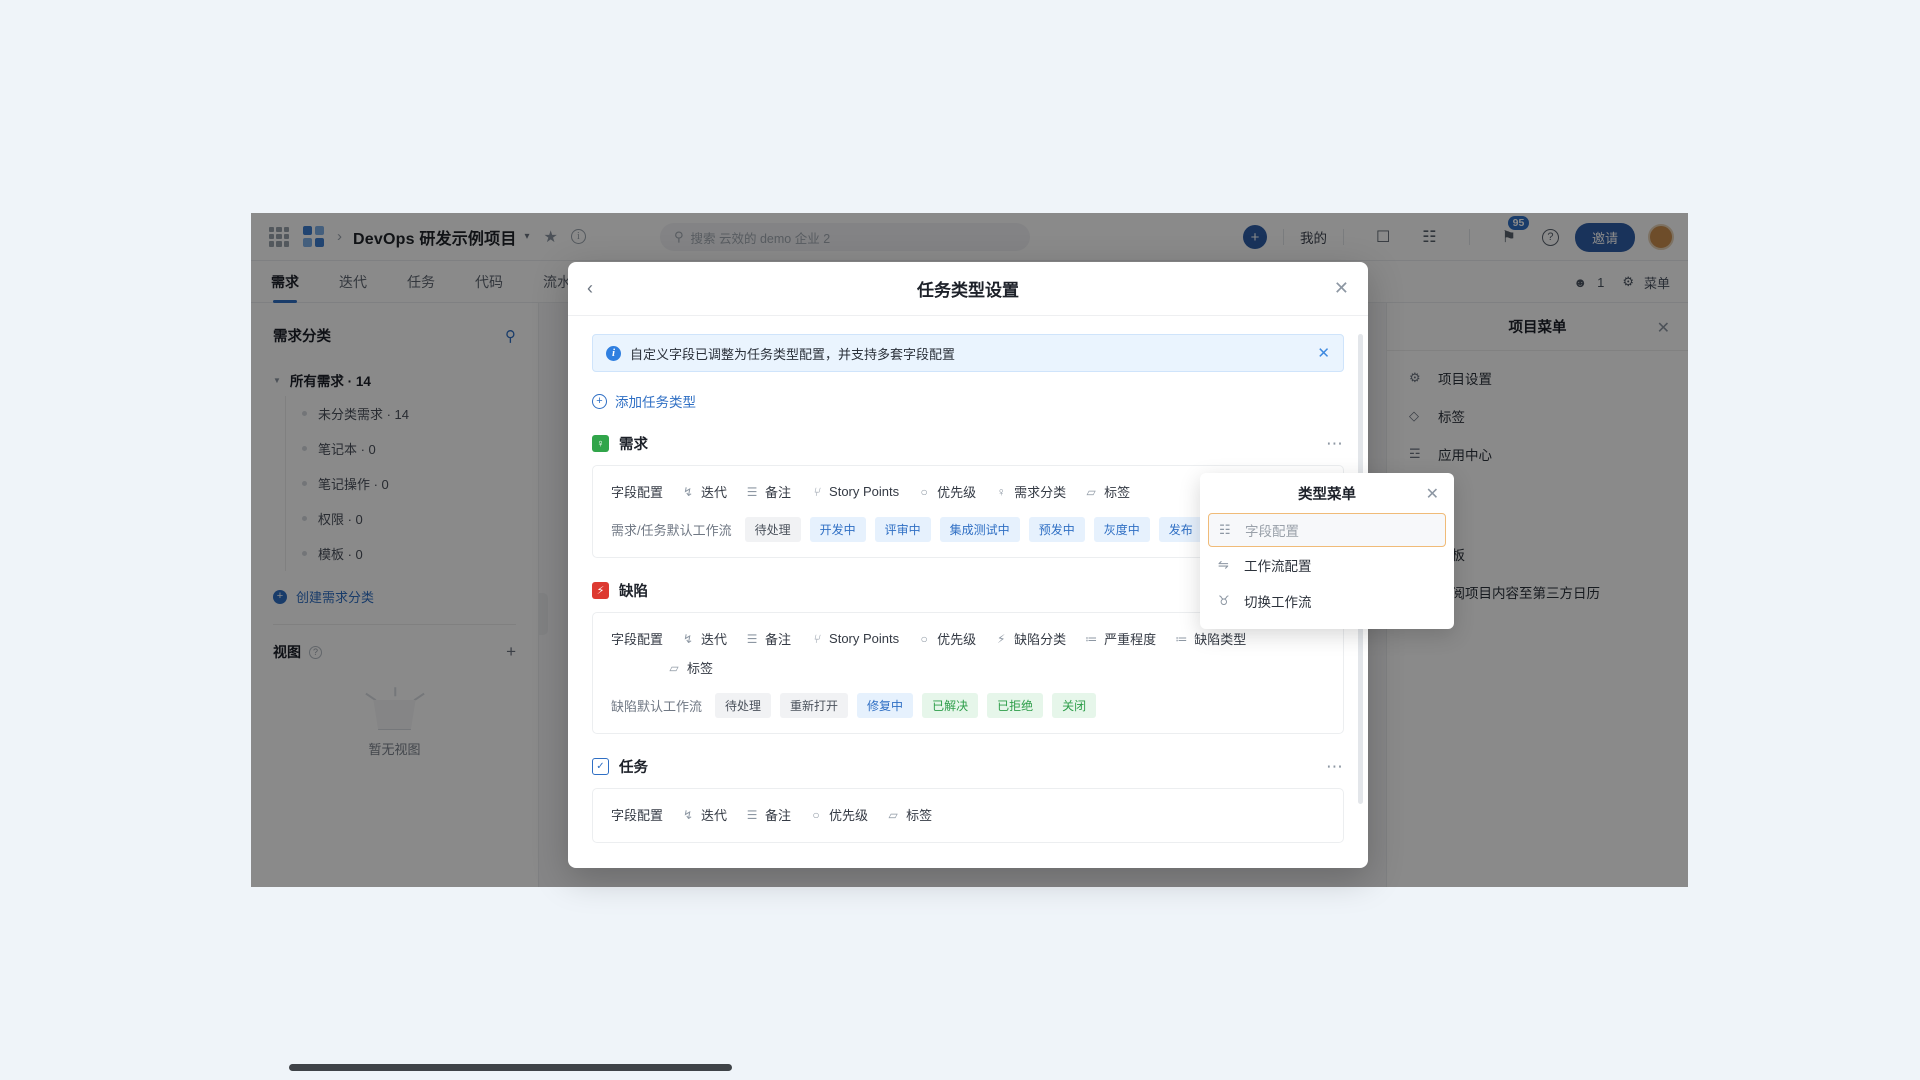 Image resolution: width=1920 pixels, height=1080 pixels. What do you see at coordinates (1657, 282) in the screenshot?
I see `menu-label: 菜单` at bounding box center [1657, 282].